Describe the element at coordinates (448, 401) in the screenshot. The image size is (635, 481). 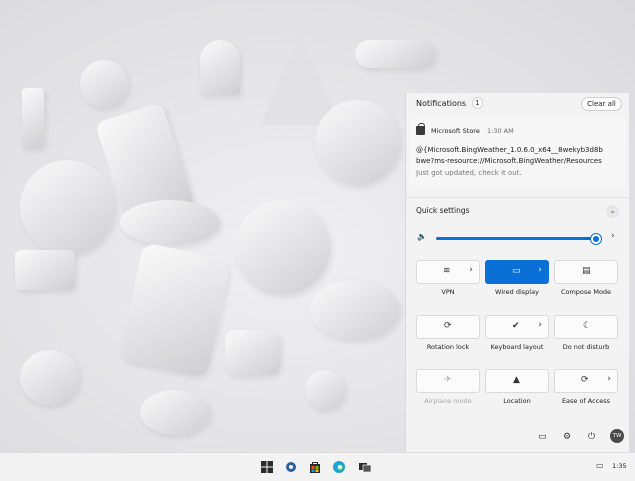
I see `tile-label: Airplane mode` at that location.